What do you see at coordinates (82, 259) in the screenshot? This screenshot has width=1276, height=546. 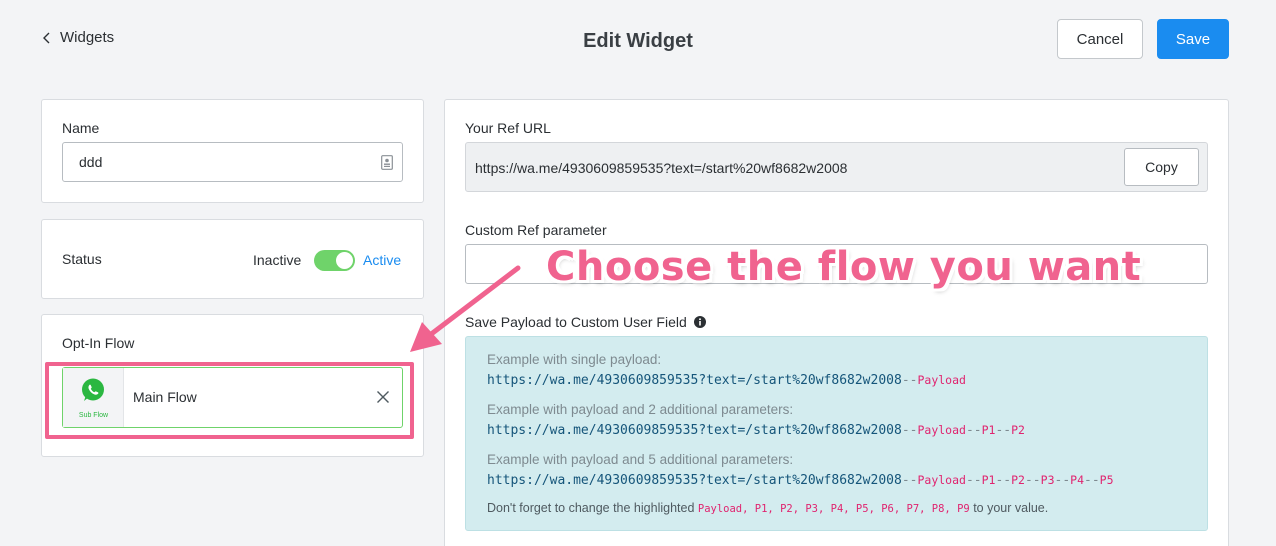 I see `status-label: Status` at bounding box center [82, 259].